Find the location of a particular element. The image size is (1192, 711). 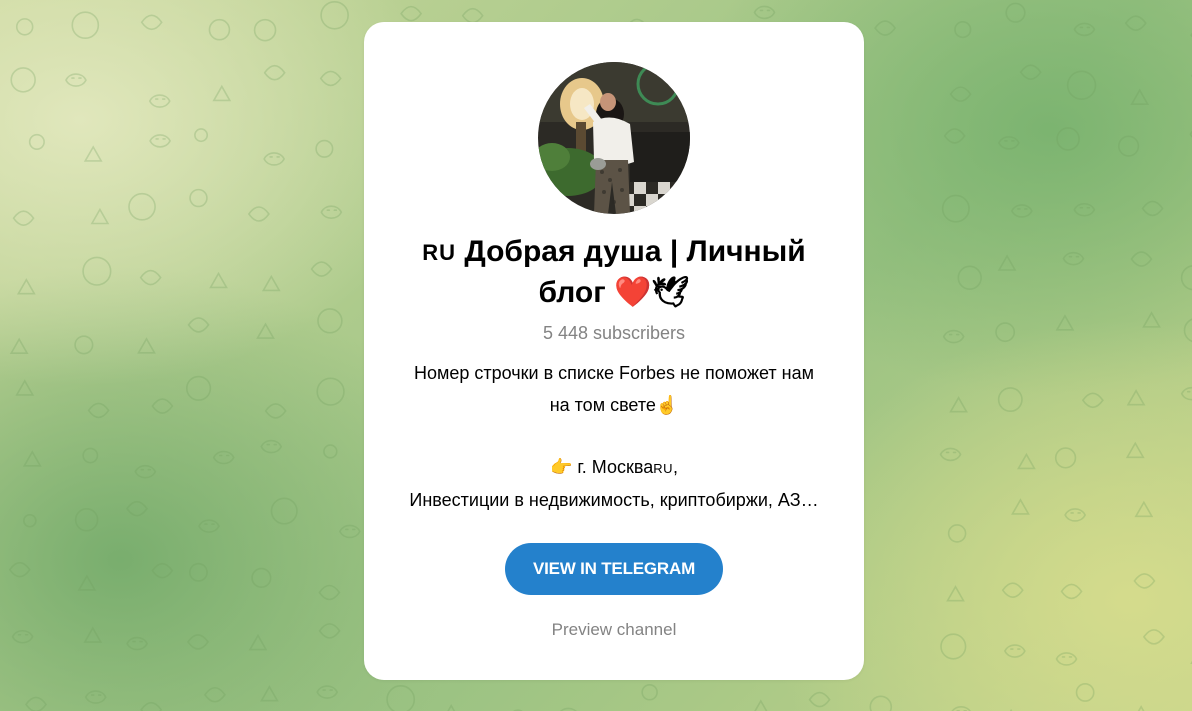

view-in-telegram-button: VIEW IN TELEGRAM is located at coordinates (614, 569).